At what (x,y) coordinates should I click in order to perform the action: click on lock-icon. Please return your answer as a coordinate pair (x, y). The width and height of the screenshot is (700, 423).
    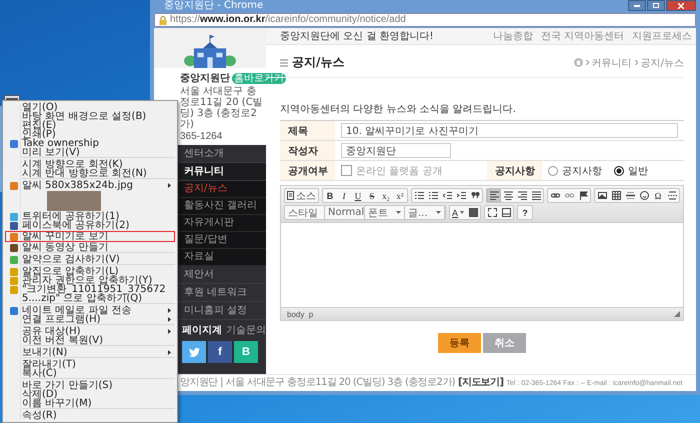
    Looking at the image, I should click on (163, 20).